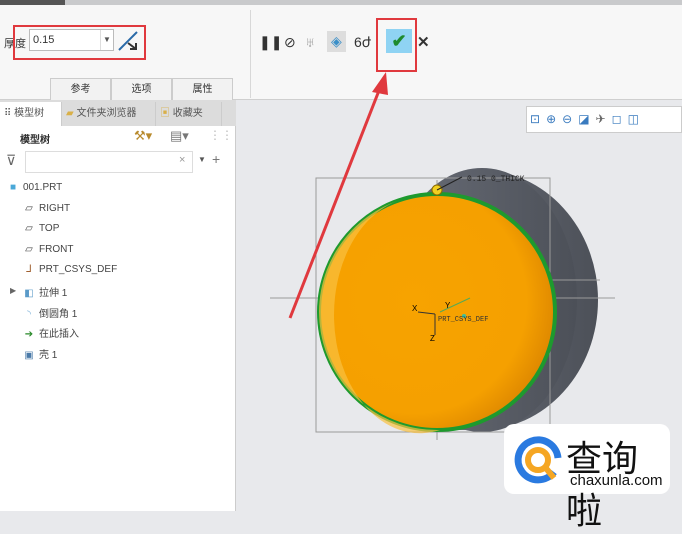  Describe the element at coordinates (616, 480) in the screenshot. I see `brand-url: chaxunla.com` at that location.